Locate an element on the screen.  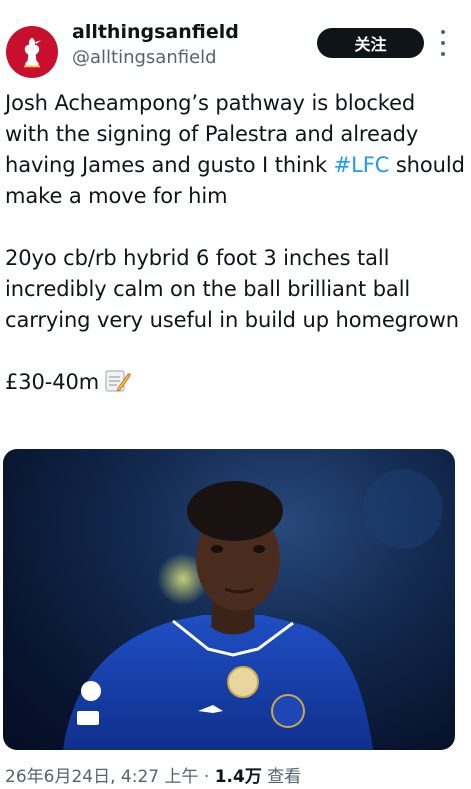
hashtag-link: #LFC is located at coordinates (362, 165).